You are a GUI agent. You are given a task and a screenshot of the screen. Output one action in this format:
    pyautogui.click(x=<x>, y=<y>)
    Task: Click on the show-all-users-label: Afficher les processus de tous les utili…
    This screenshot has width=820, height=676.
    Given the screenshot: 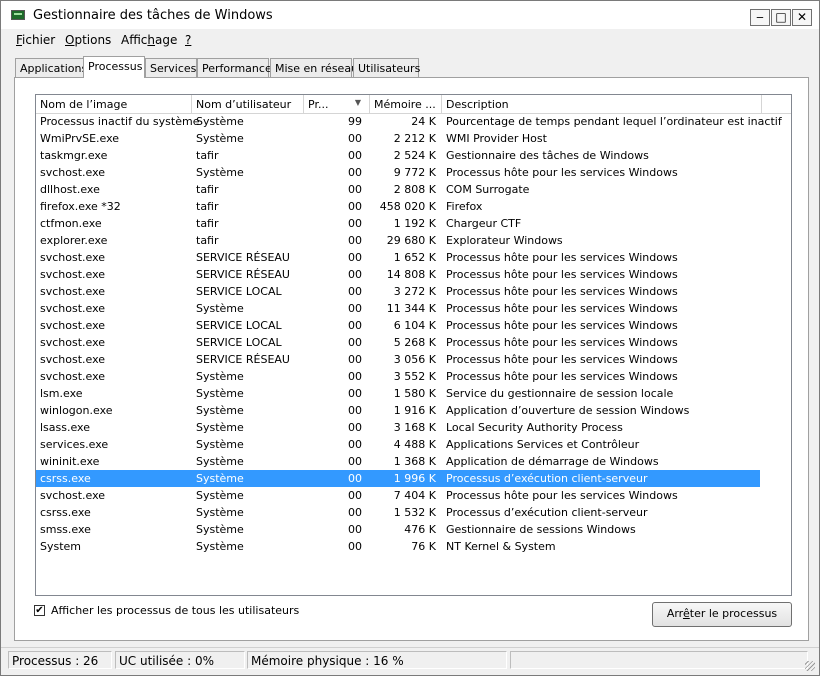 What is the action you would take?
    pyautogui.click(x=175, y=610)
    